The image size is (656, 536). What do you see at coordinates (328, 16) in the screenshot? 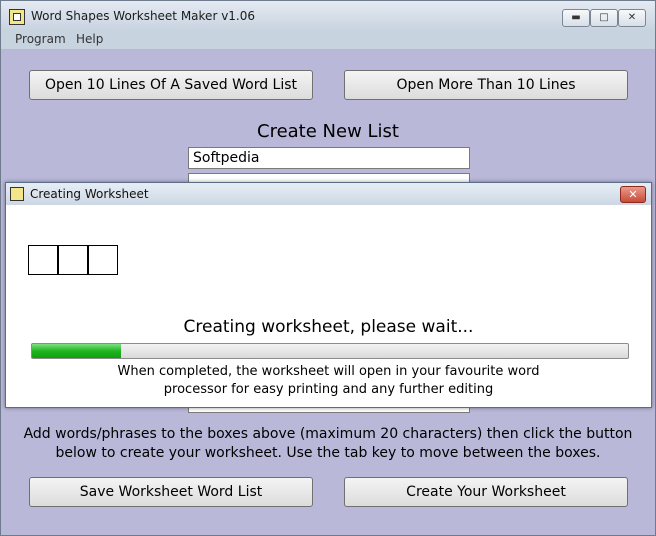
I see `title-bar: Word Shapes Worksheet Maker v1.06 ▬ □ ✕` at bounding box center [328, 16].